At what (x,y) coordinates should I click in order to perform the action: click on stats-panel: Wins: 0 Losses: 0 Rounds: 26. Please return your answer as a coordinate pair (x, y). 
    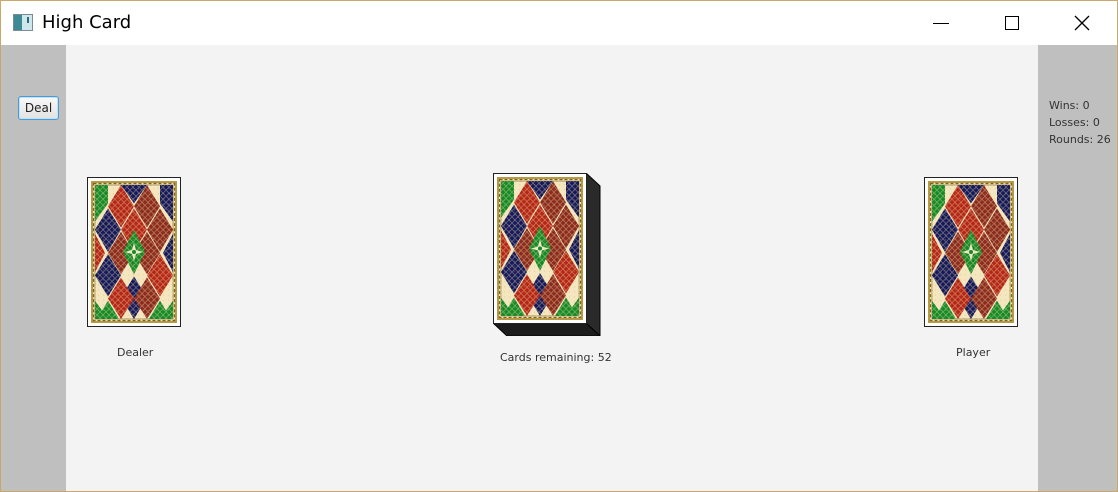
    Looking at the image, I should click on (1077, 268).